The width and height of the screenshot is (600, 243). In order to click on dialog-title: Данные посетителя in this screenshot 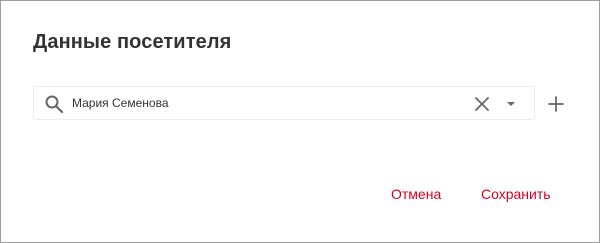, I will do `click(132, 42)`.